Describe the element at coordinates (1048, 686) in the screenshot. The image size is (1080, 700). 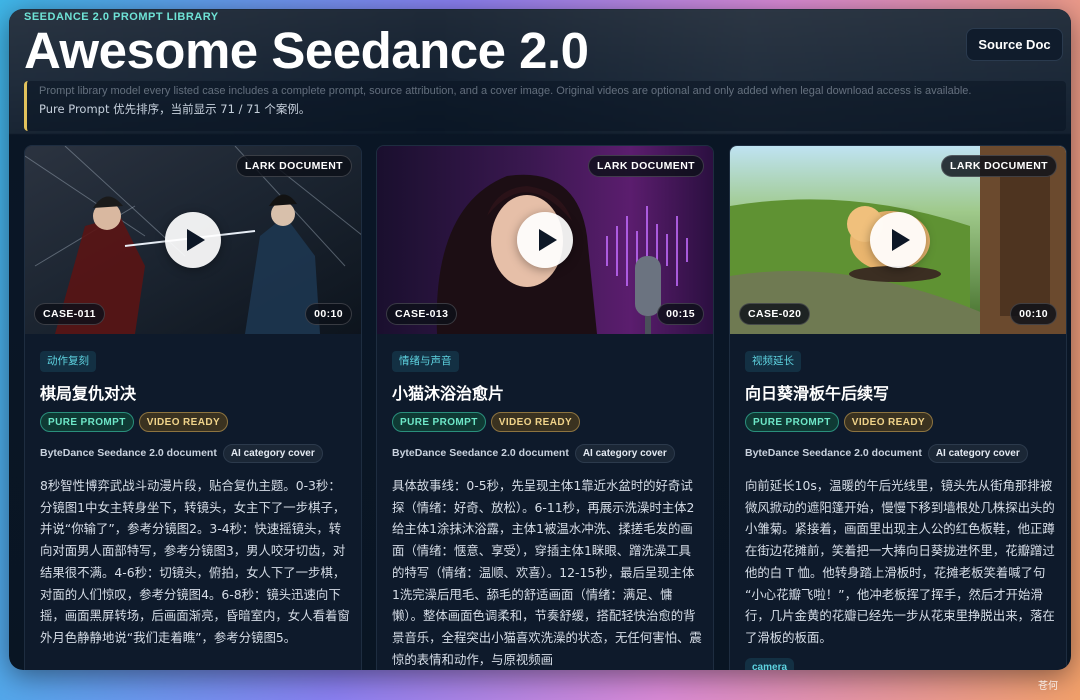
I see `watermark-text: 苍何` at that location.